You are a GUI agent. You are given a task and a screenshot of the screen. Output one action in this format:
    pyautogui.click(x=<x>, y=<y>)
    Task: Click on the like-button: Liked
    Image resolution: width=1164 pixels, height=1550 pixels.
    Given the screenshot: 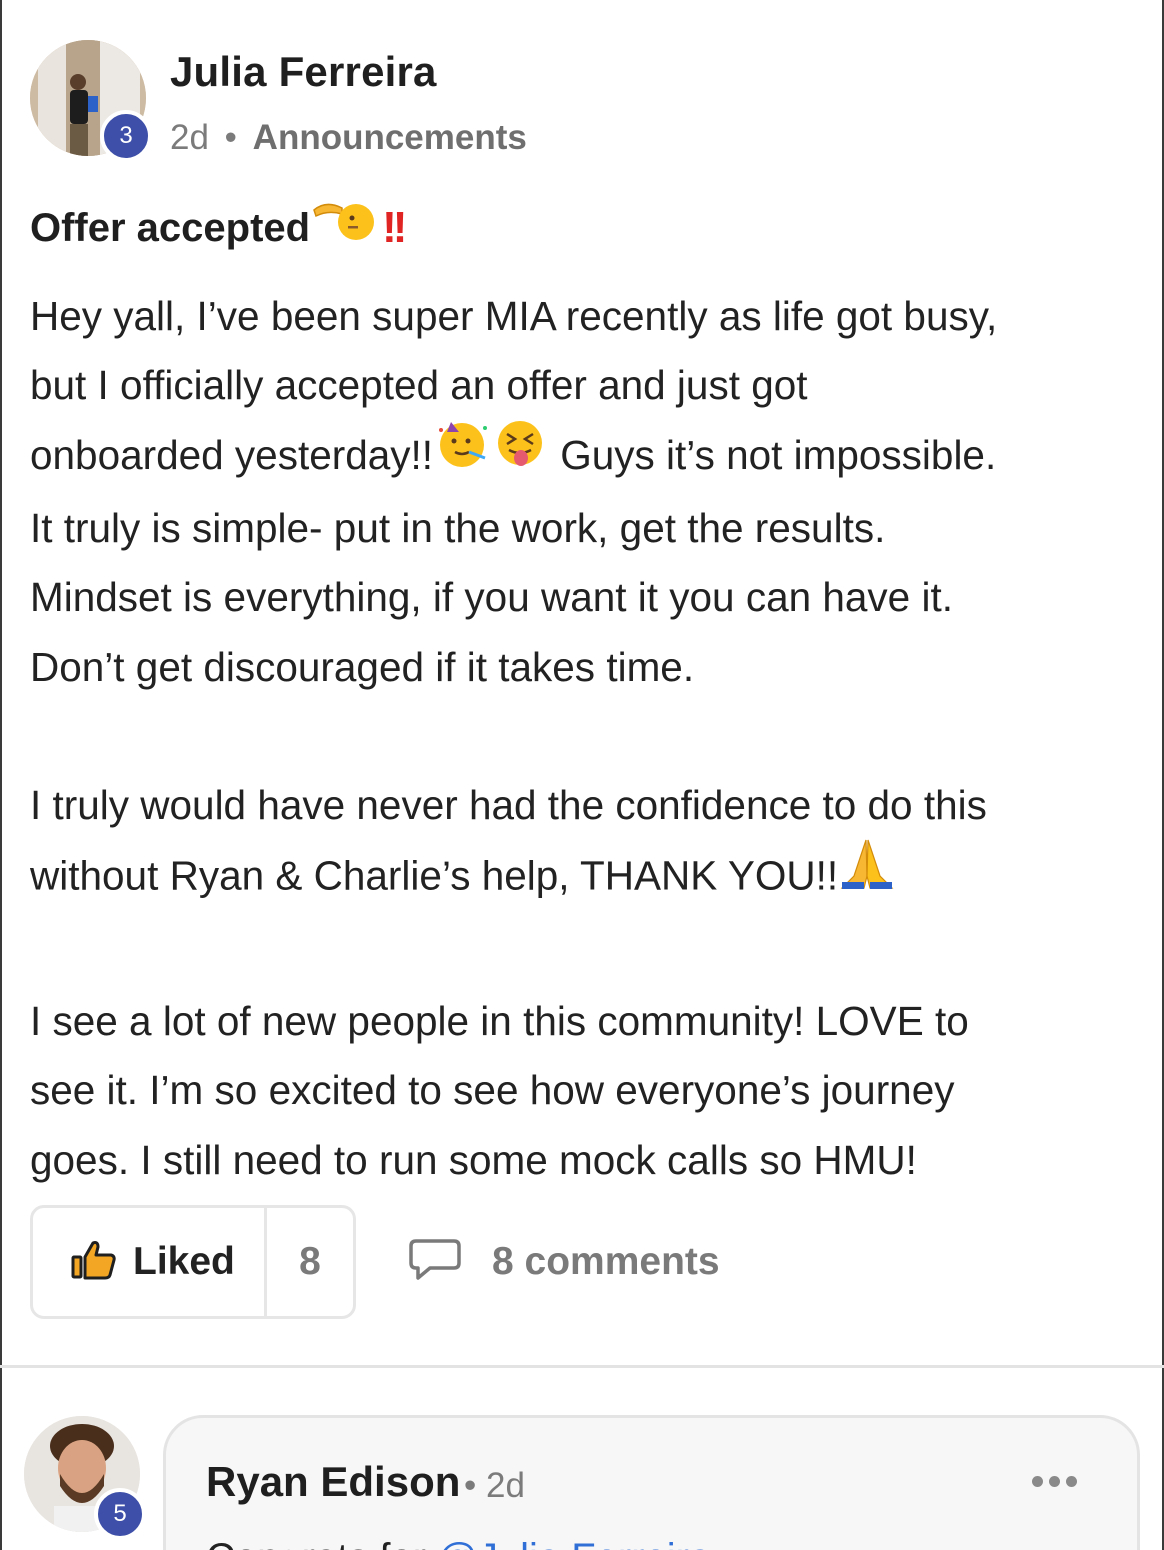 What is the action you would take?
    pyautogui.click(x=150, y=1262)
    